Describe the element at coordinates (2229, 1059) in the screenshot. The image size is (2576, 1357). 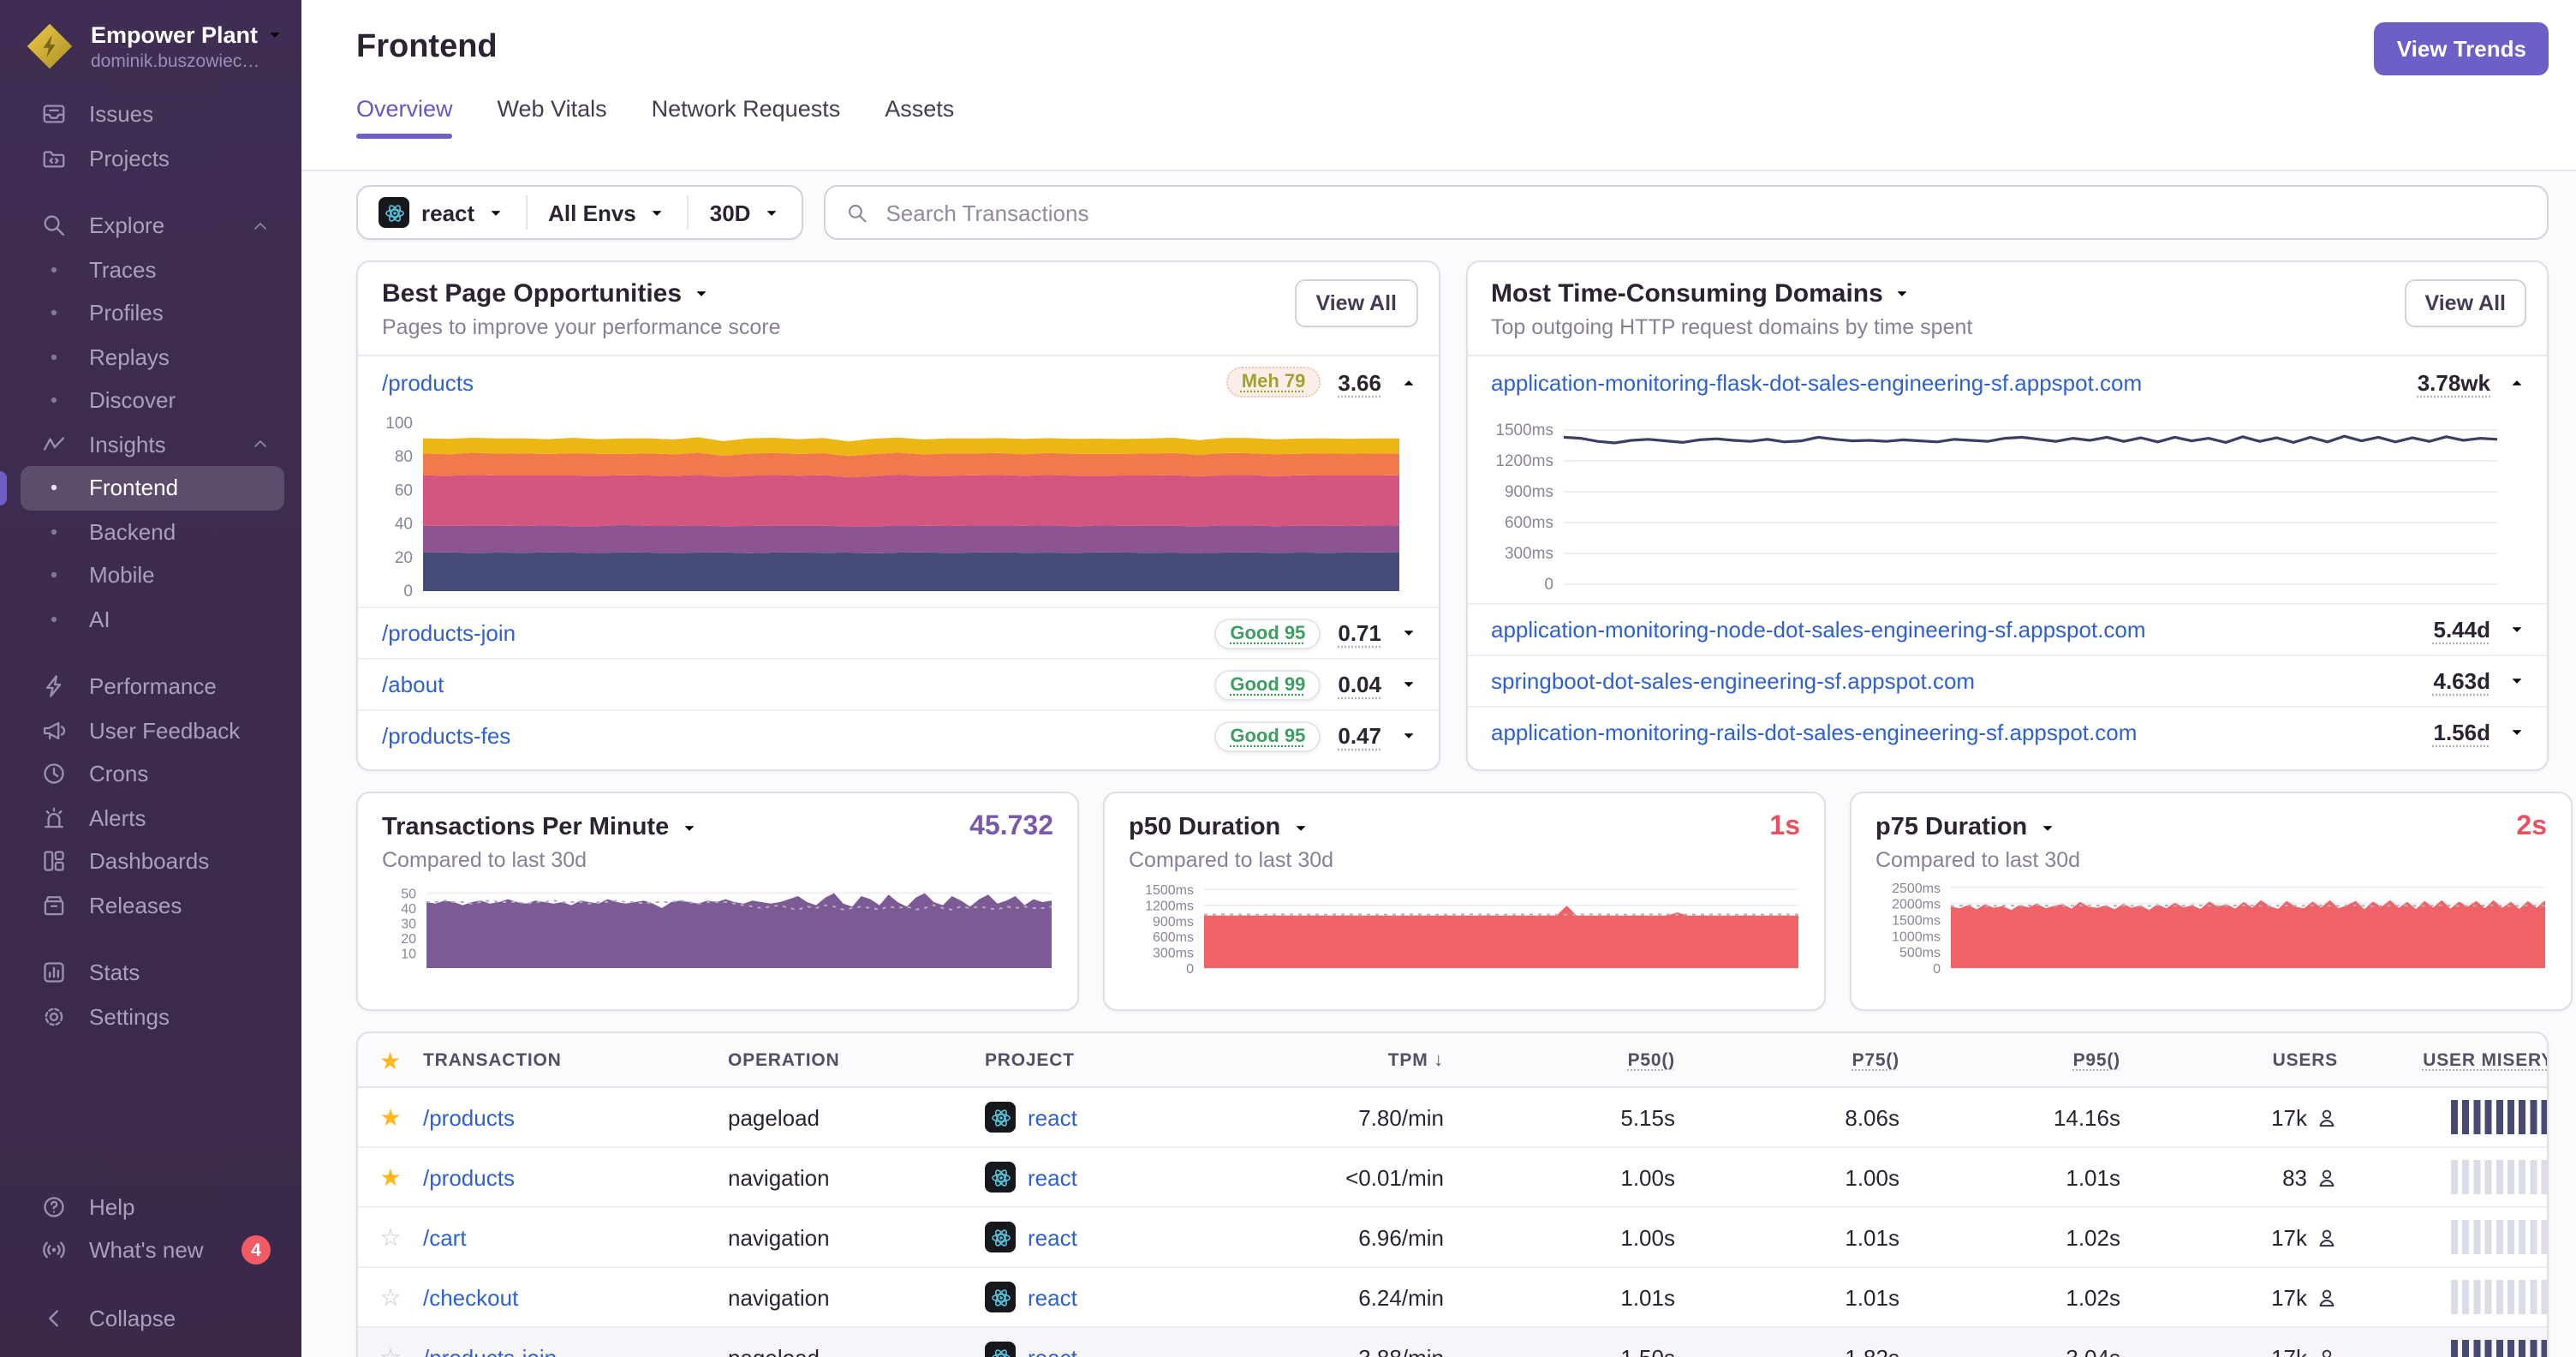
I see `col-users: USERS` at that location.